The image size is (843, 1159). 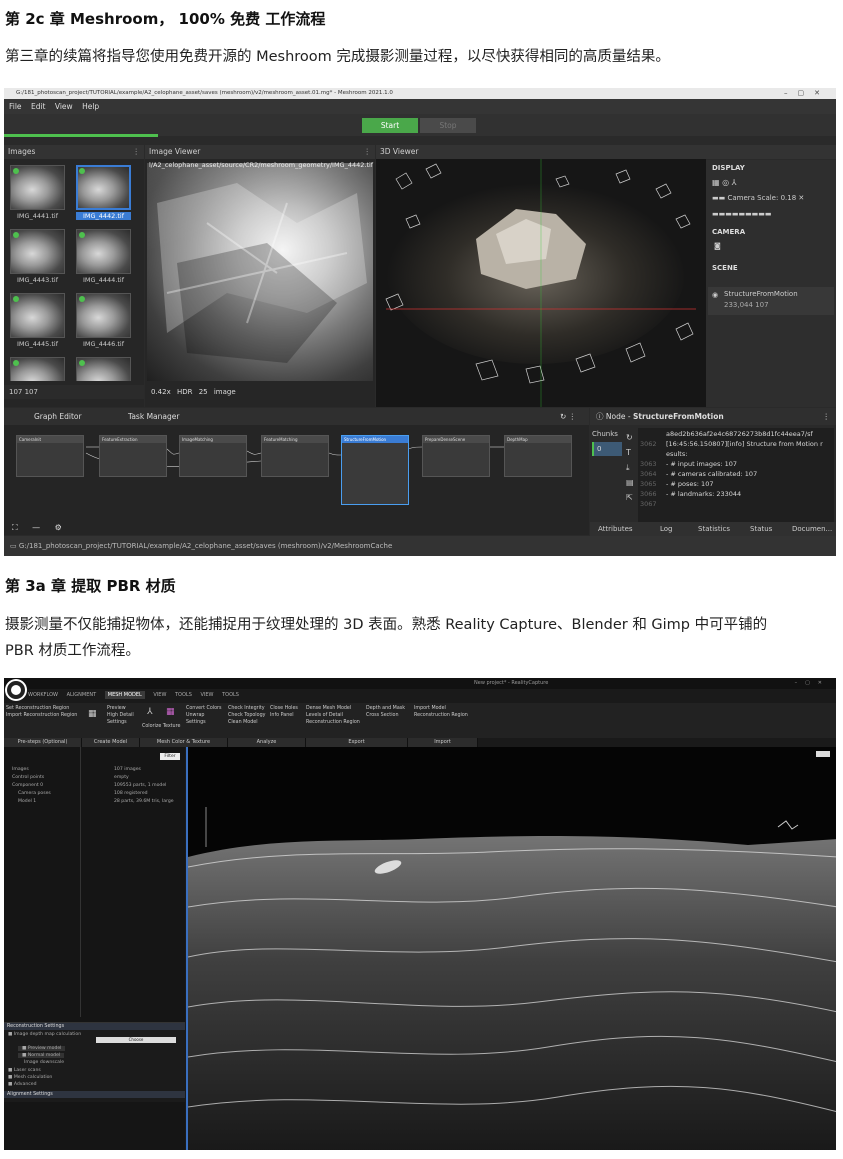 I want to click on scene-item: ◉ StructureFromMotion 233,044 107, so click(x=771, y=301).